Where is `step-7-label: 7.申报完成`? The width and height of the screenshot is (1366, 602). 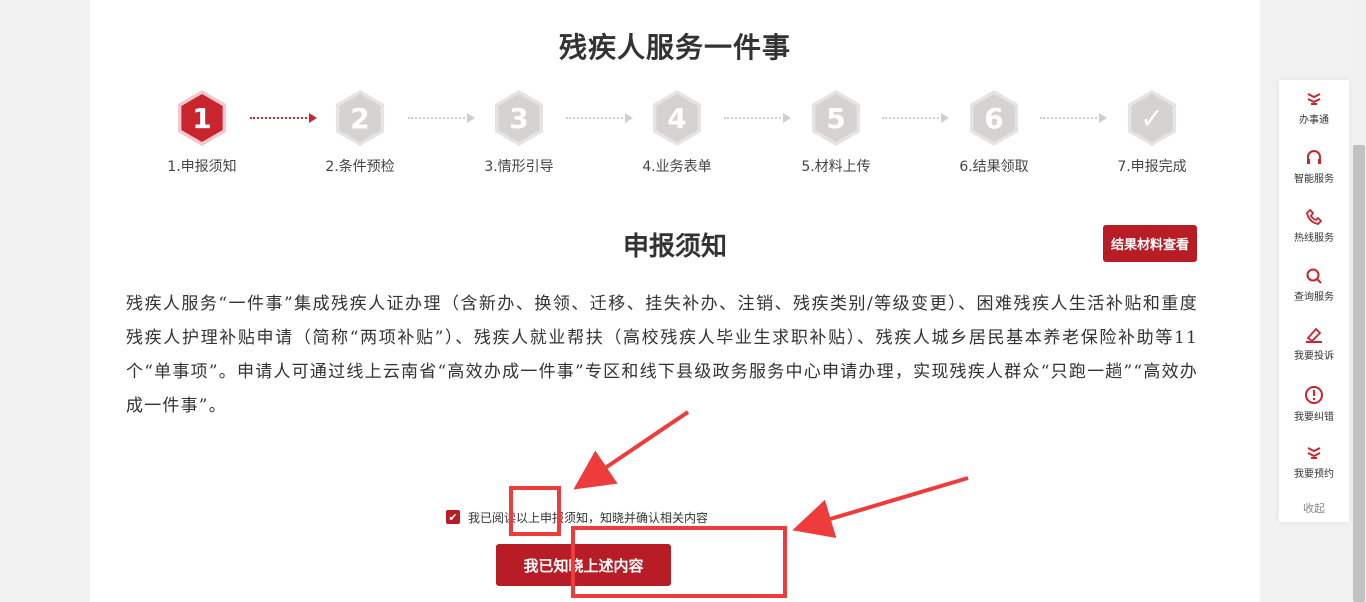
step-7-label: 7.申报完成 is located at coordinates (1152, 167).